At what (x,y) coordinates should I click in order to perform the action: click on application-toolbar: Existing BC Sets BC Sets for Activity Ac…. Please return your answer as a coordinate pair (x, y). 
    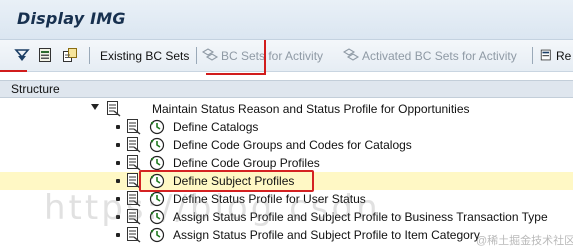
    Looking at the image, I should click on (286, 56).